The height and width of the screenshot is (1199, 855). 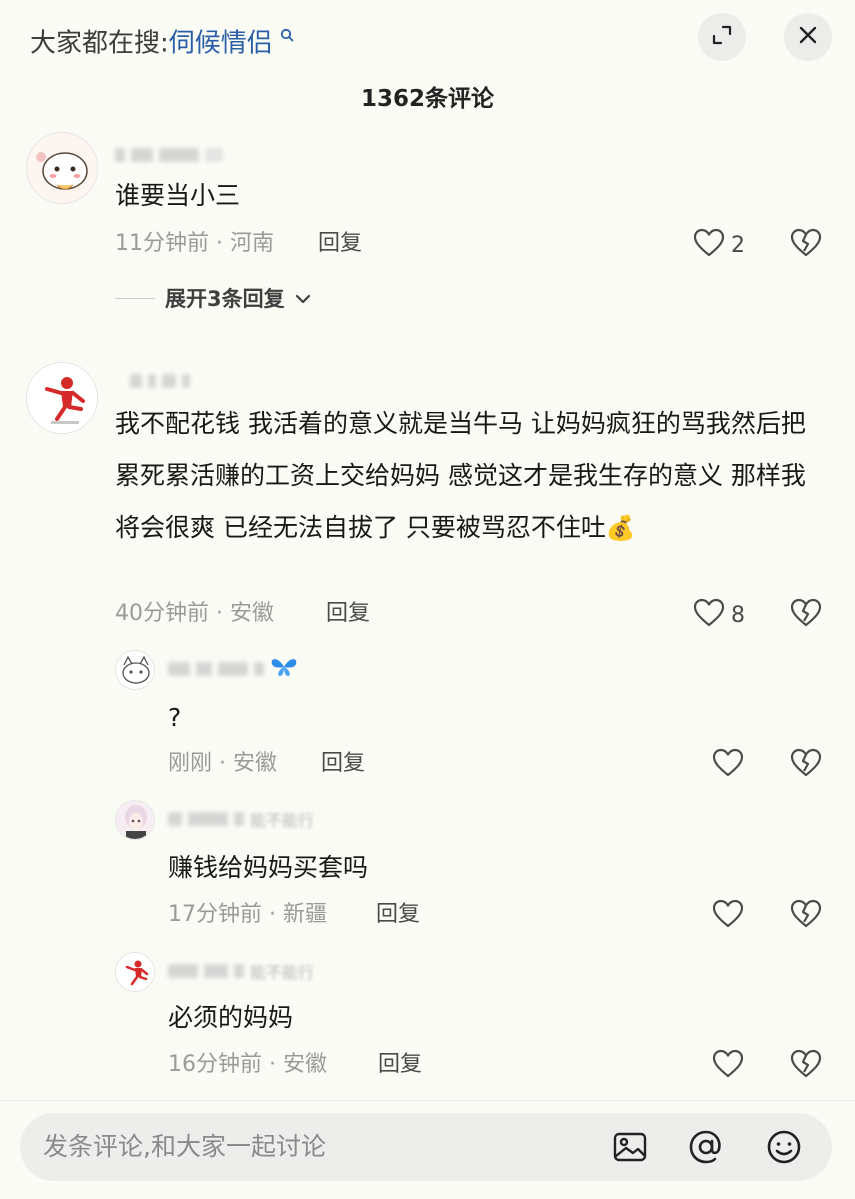 I want to click on close-icon, so click(x=808, y=37).